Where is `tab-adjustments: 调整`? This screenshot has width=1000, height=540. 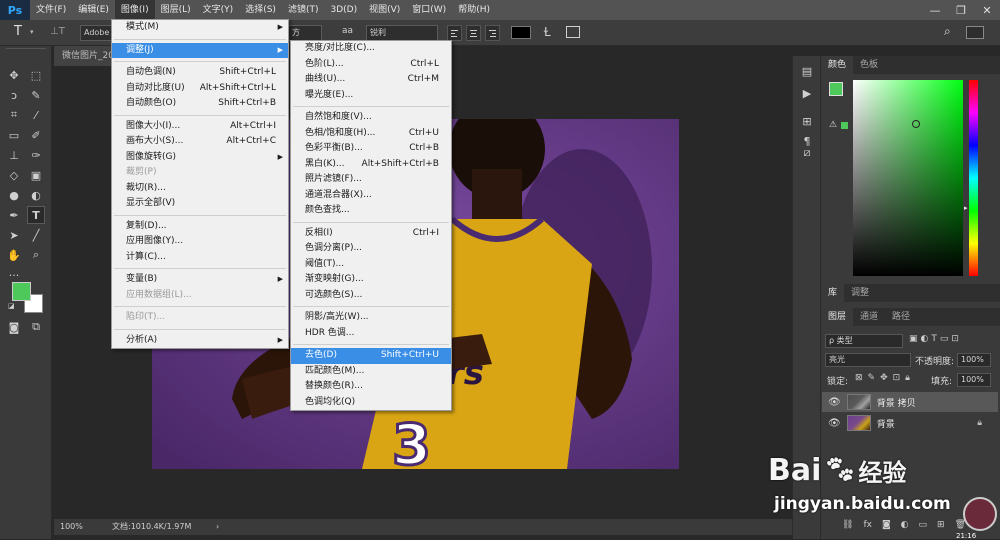
tab-adjustments: 调整 is located at coordinates (860, 293).